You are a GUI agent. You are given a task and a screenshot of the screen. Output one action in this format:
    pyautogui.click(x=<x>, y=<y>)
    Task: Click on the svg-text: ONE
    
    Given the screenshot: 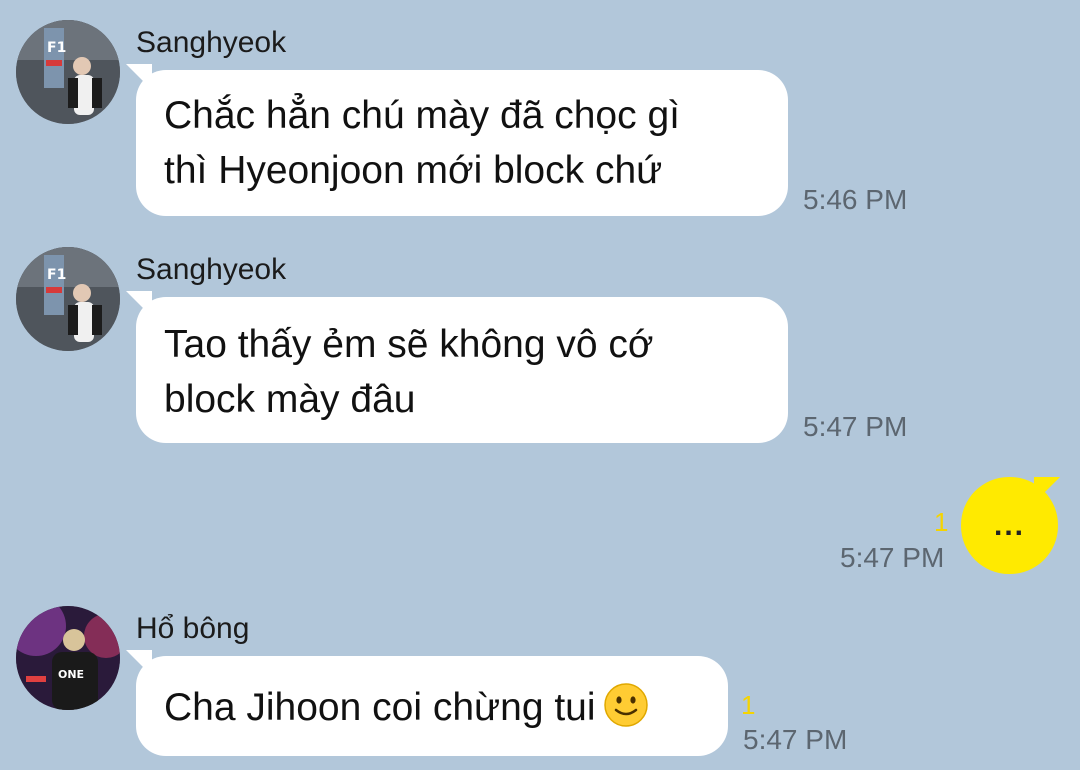 What is the action you would take?
    pyautogui.click(x=71, y=674)
    